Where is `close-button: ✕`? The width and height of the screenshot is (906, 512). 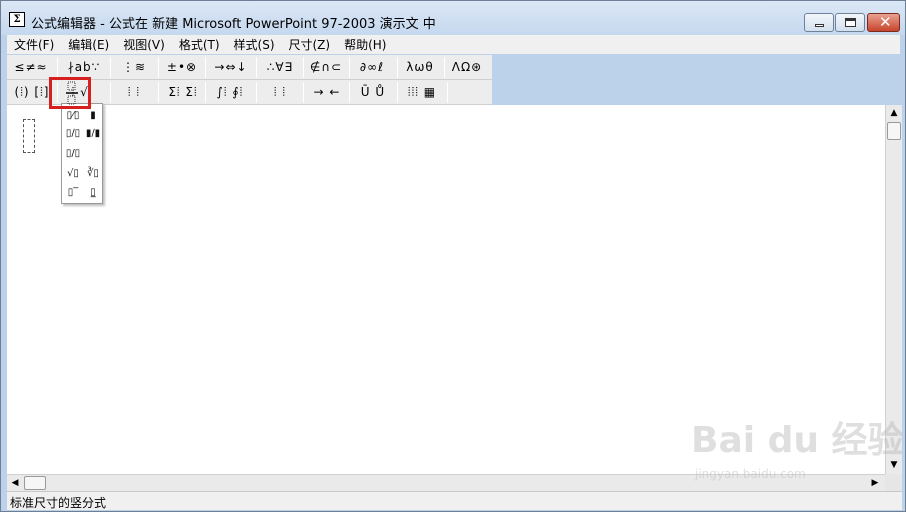
close-button: ✕ is located at coordinates (883, 22).